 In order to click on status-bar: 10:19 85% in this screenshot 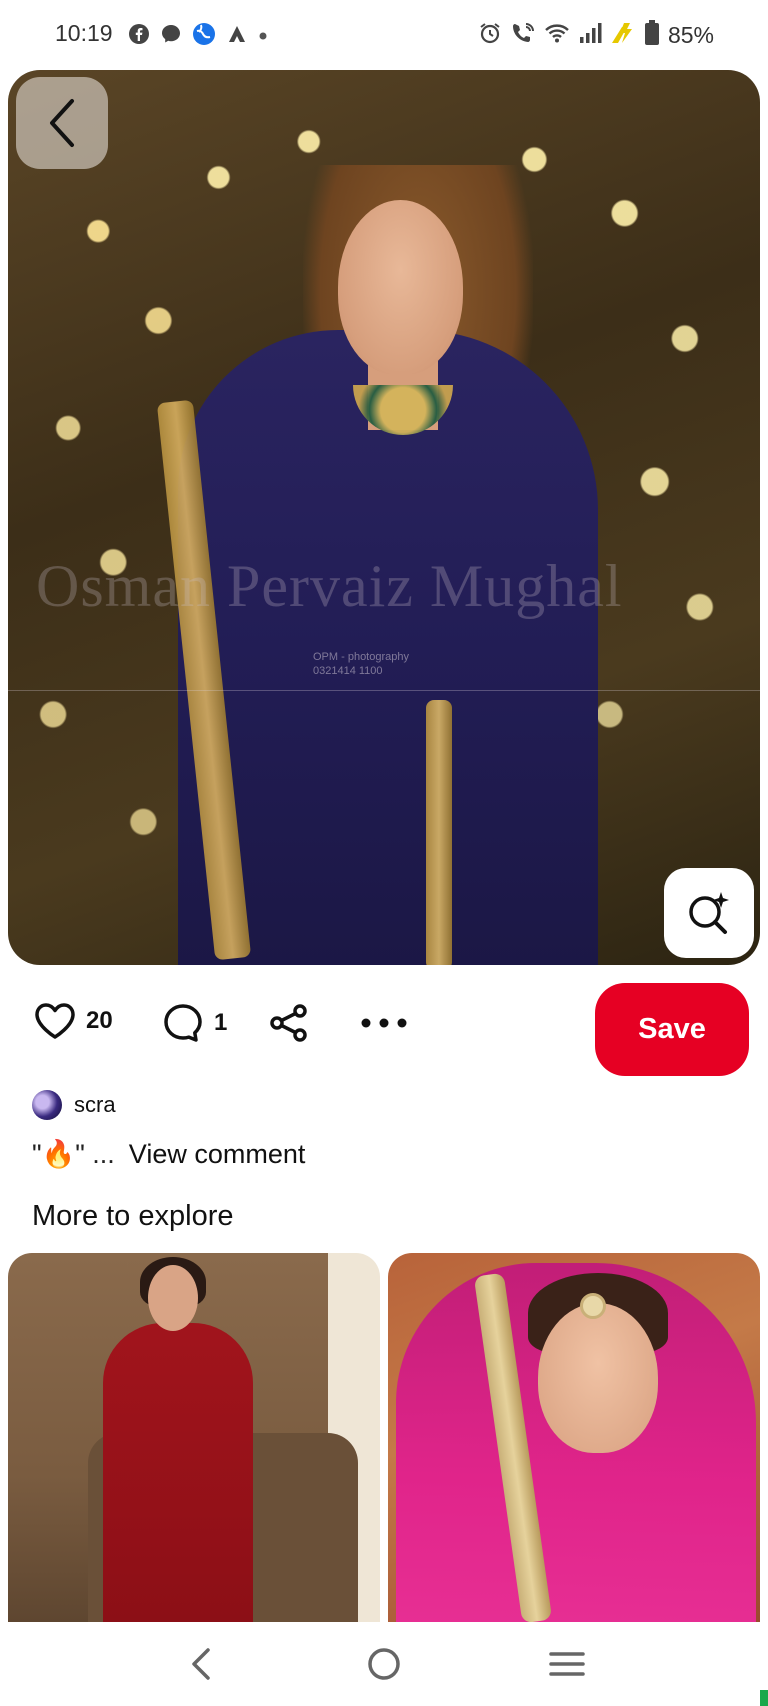, I will do `click(384, 35)`.